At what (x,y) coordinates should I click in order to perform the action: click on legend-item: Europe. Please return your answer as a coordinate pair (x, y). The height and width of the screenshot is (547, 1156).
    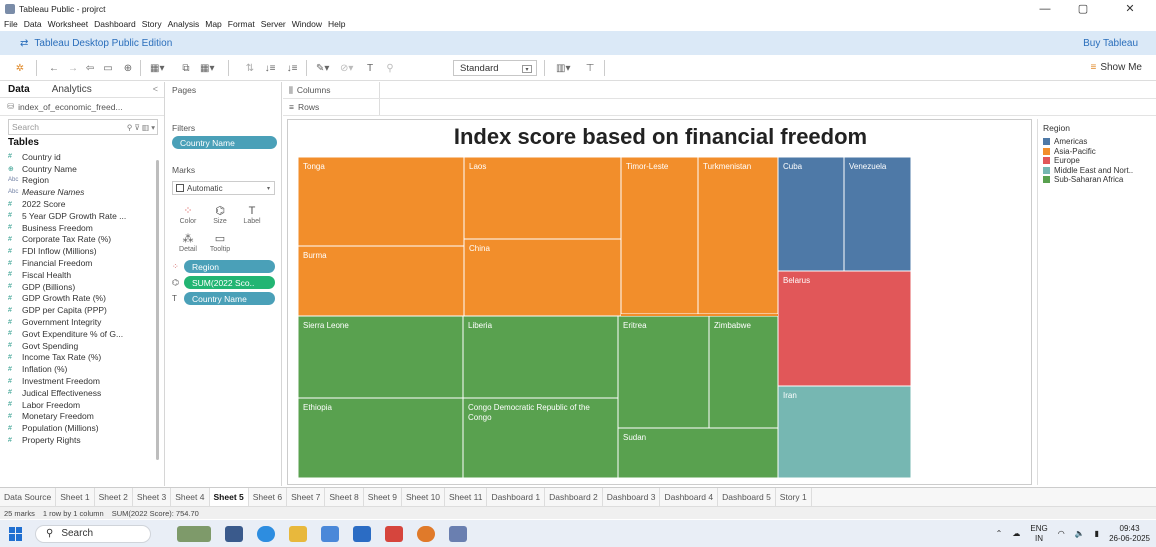
    Looking at the image, I should click on (1099, 161).